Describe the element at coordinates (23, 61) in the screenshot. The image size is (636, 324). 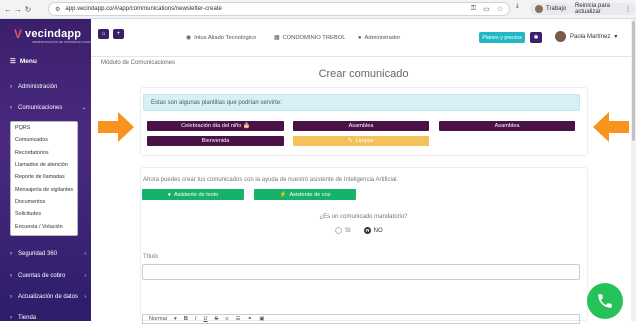
I see `menu-toggle: ☰ Menu` at that location.